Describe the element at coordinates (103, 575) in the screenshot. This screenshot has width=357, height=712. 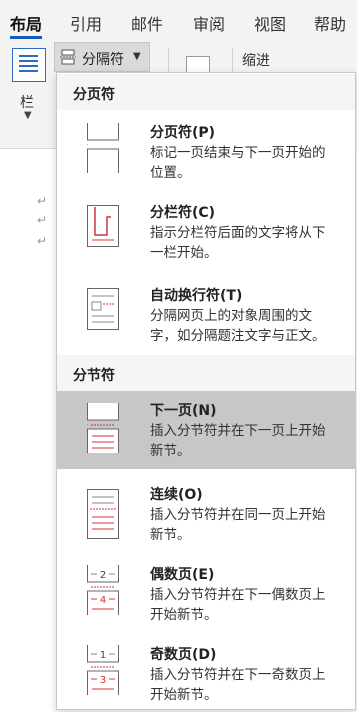
I see `svg-text: 2` at that location.